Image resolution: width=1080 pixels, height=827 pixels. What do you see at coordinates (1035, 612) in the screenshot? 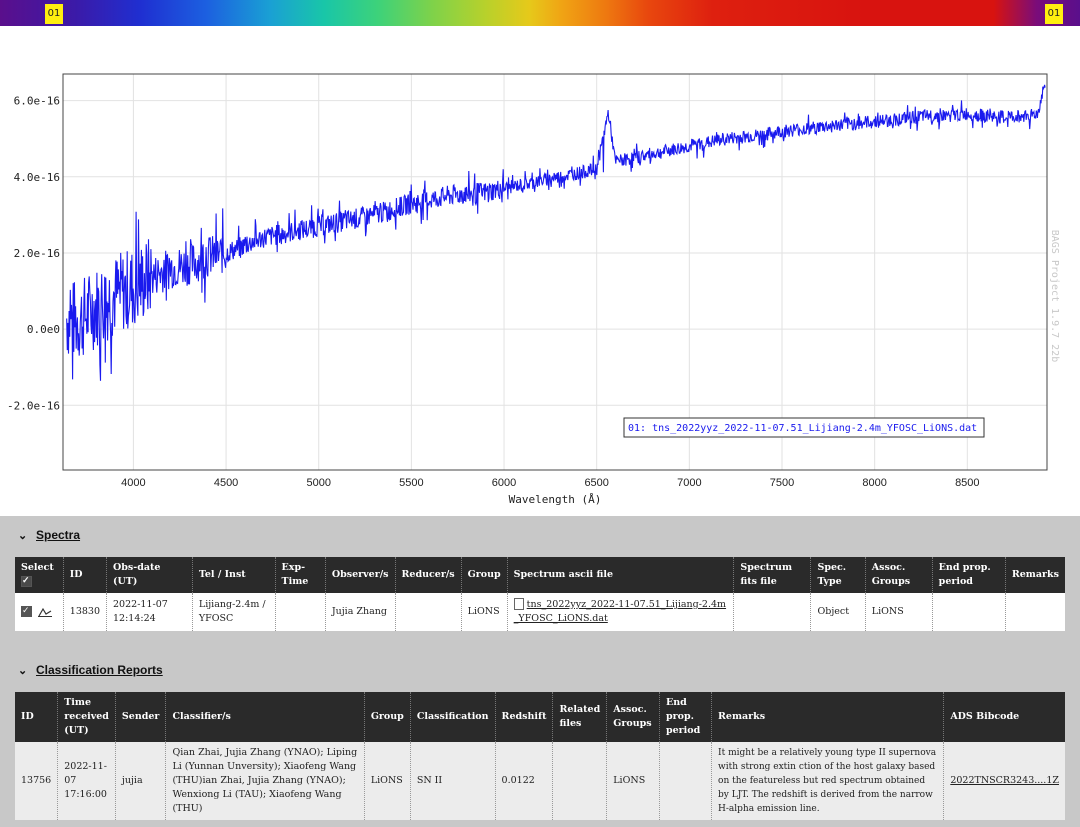
I see `remarks` at bounding box center [1035, 612].